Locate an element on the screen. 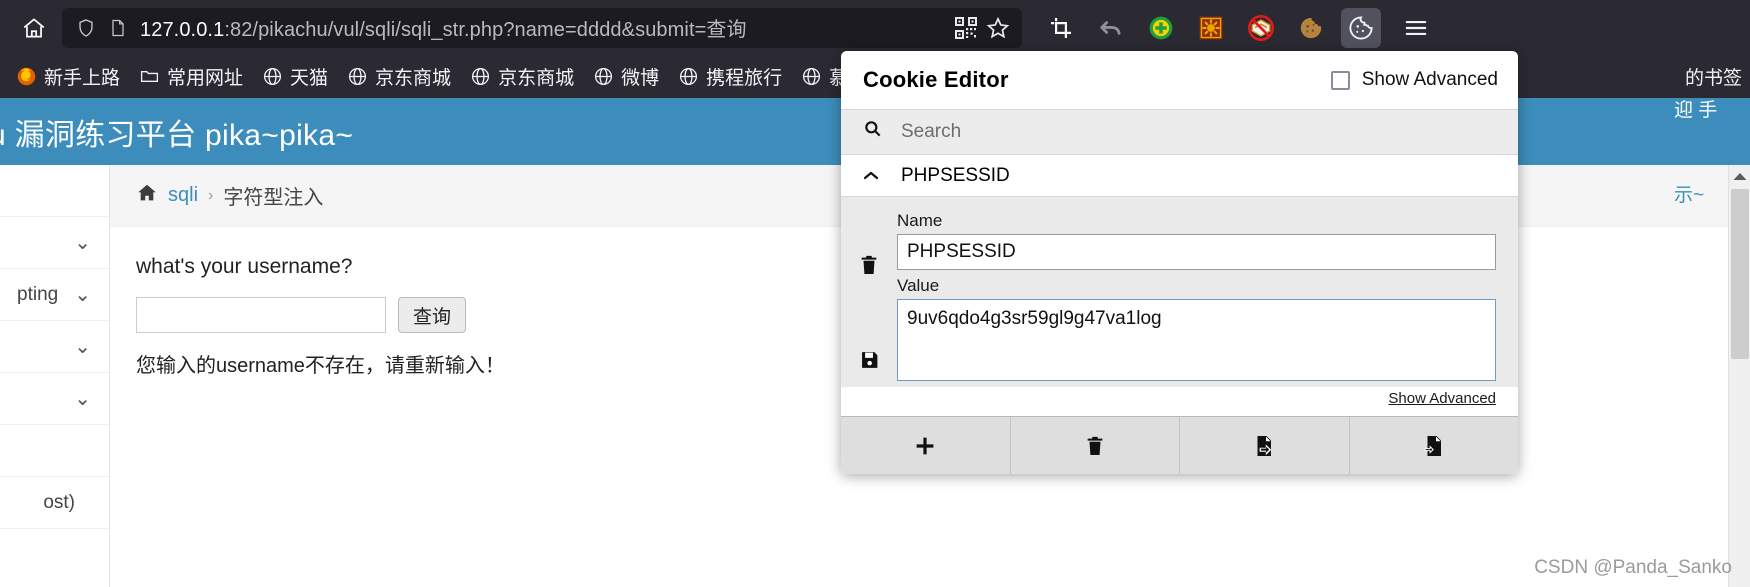 Image resolution: width=1750 pixels, height=587 pixels. cookie-value-field-label: Value is located at coordinates (918, 285).